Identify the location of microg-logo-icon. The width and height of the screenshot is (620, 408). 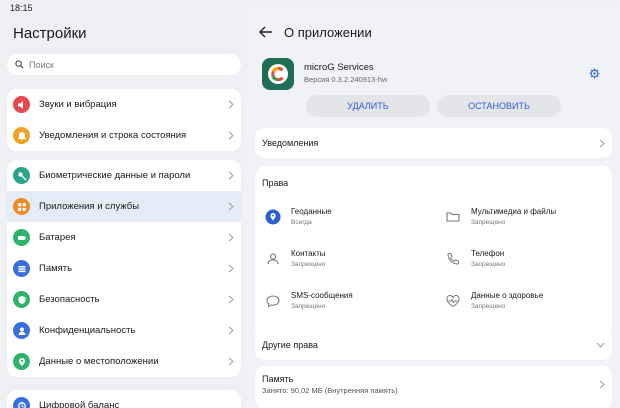
(278, 74).